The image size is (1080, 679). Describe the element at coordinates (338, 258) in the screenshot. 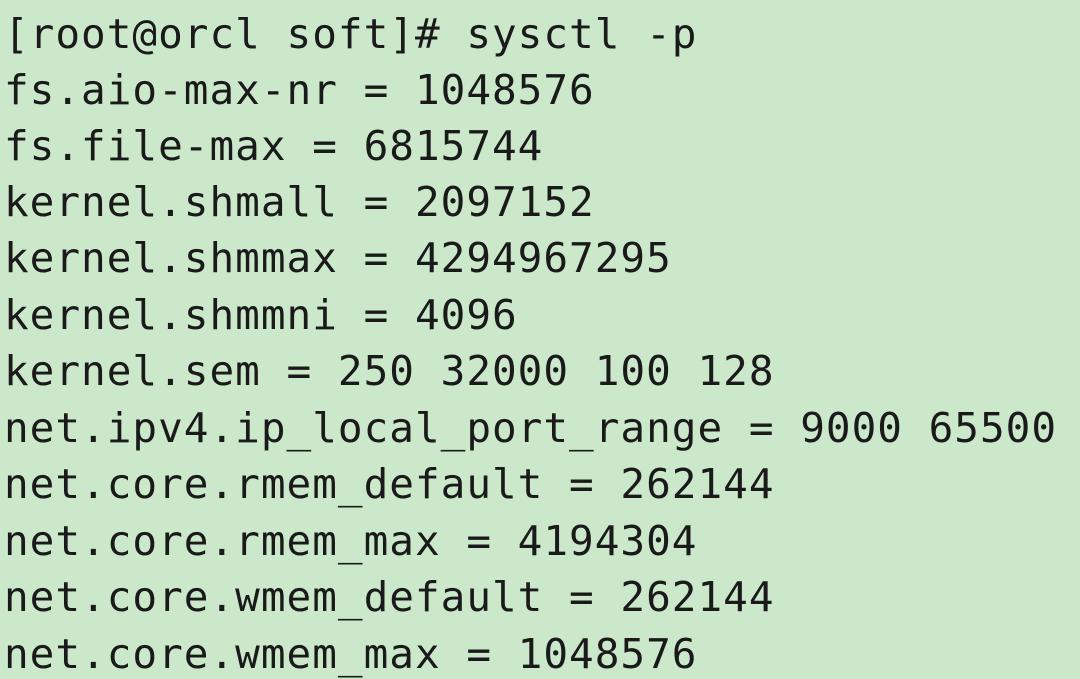

I see `output-line-shmmax: kernel.shmmax = 4294967295` at that location.